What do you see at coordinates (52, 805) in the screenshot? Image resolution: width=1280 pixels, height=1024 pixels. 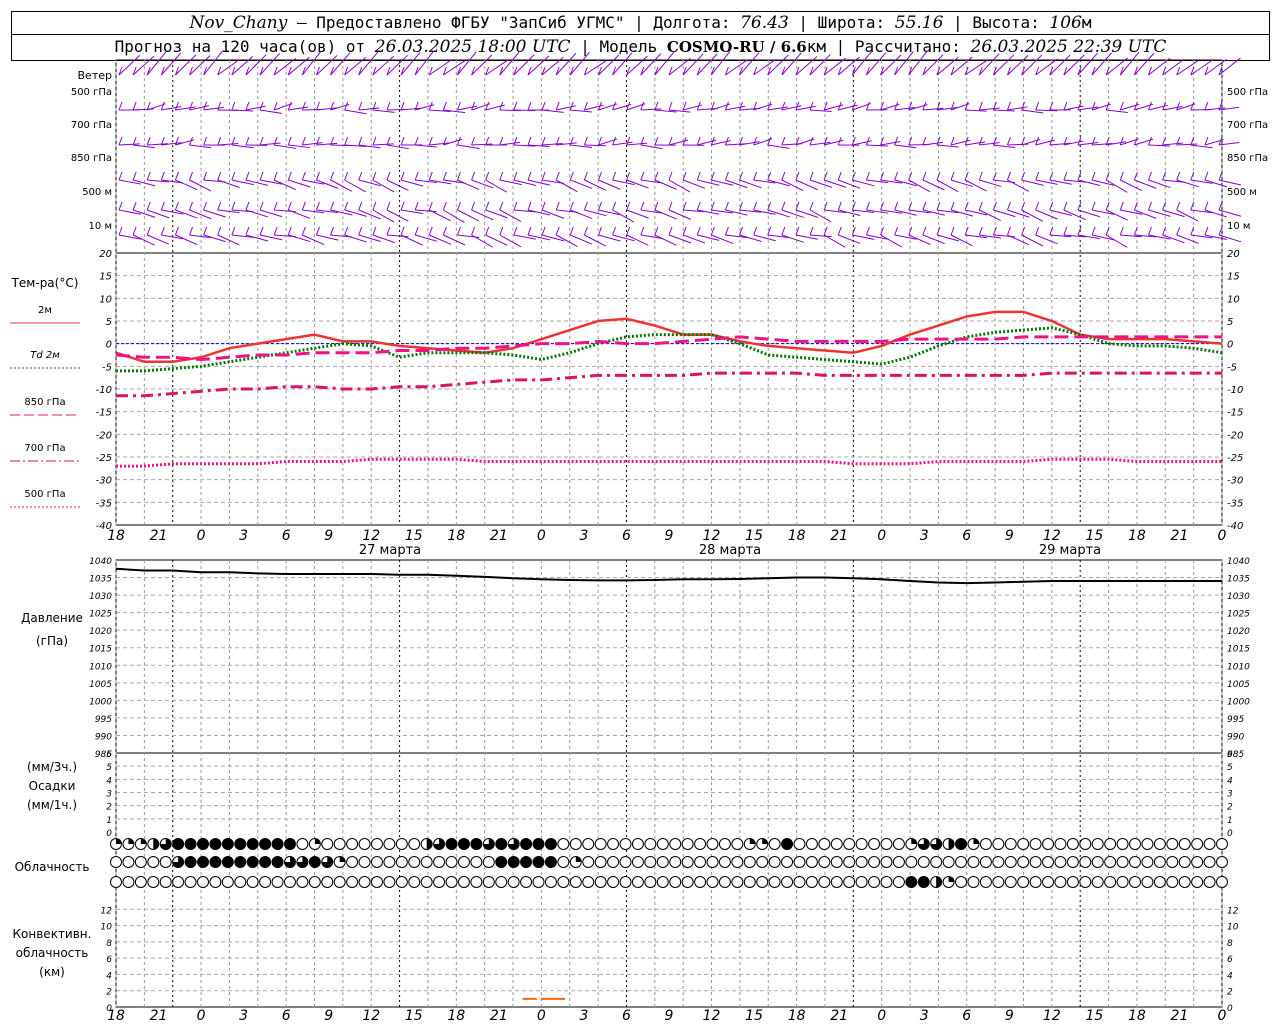 I see `precip-axis-title: (мм/1ч.)` at bounding box center [52, 805].